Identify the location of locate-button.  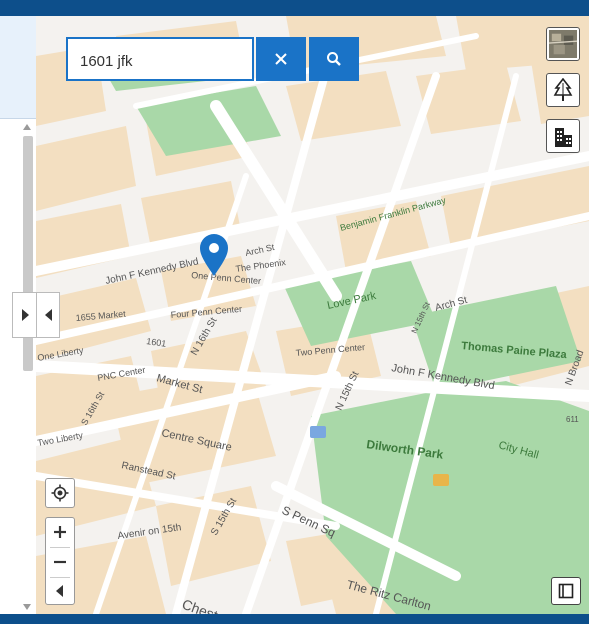
(60, 493).